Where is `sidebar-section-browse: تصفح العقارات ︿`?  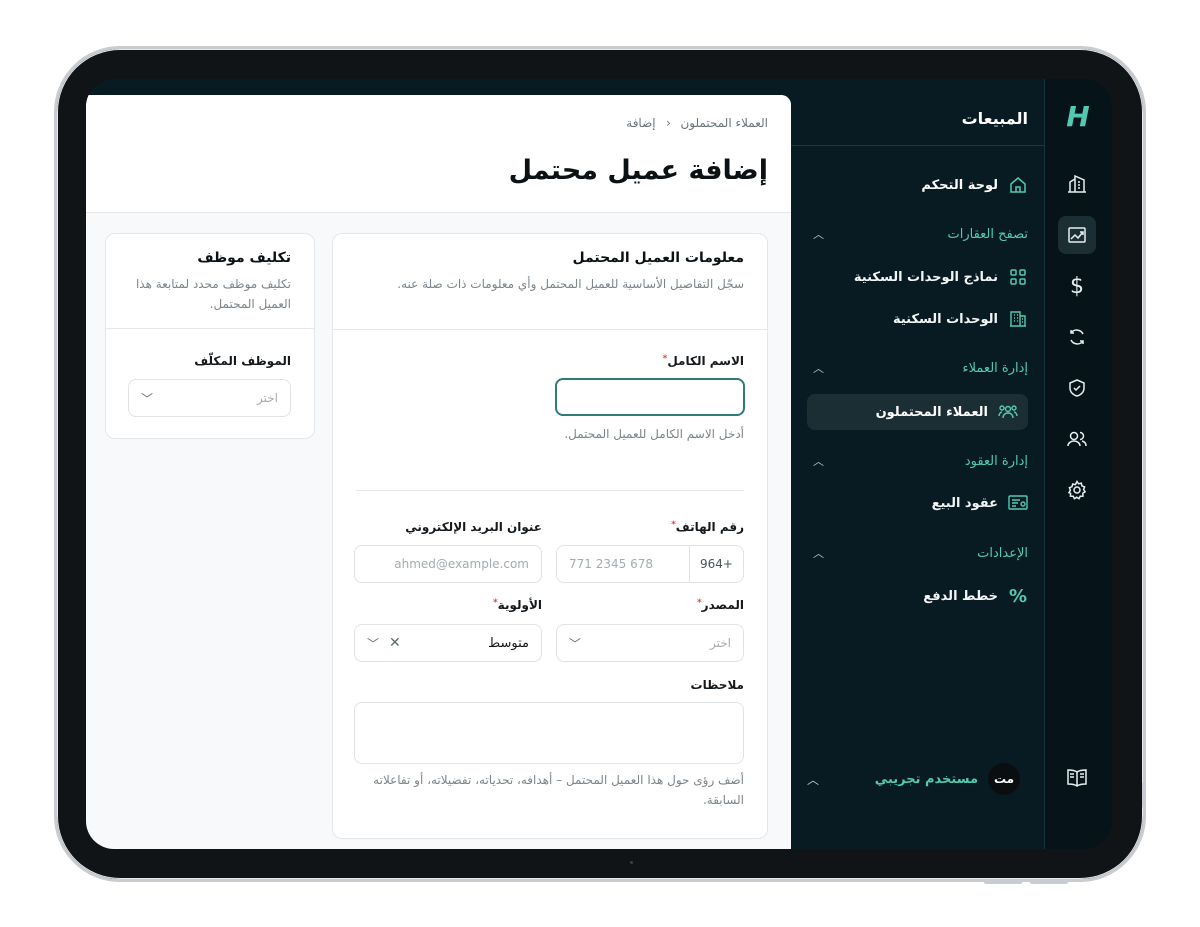
sidebar-section-browse: تصفح العقارات ︿ is located at coordinates (917, 234).